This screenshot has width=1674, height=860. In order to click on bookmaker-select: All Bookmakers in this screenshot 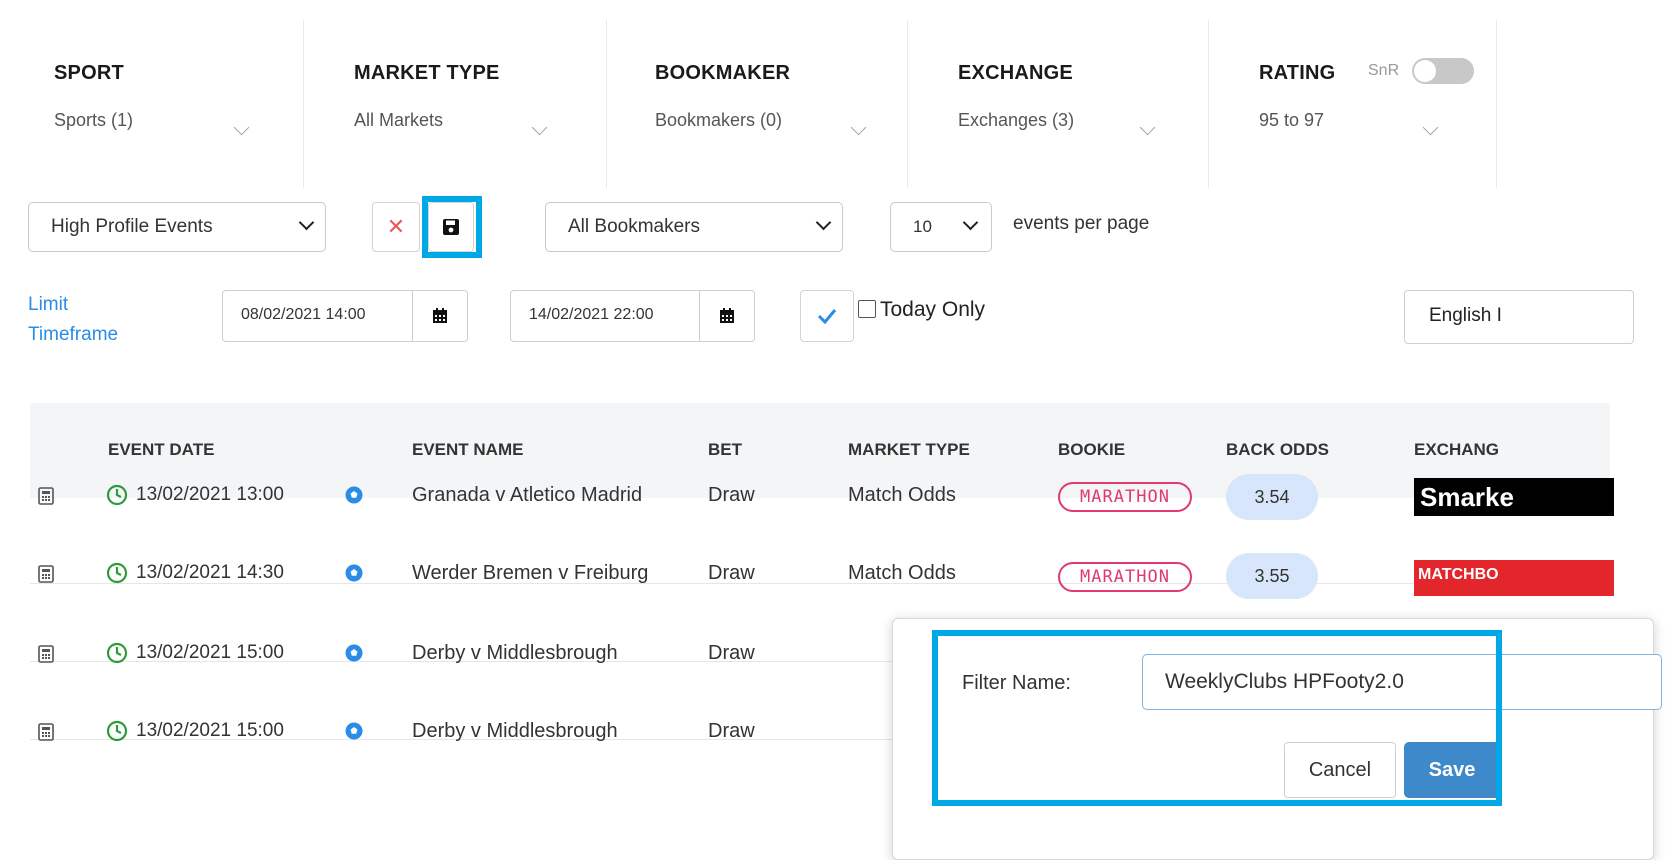, I will do `click(694, 227)`.